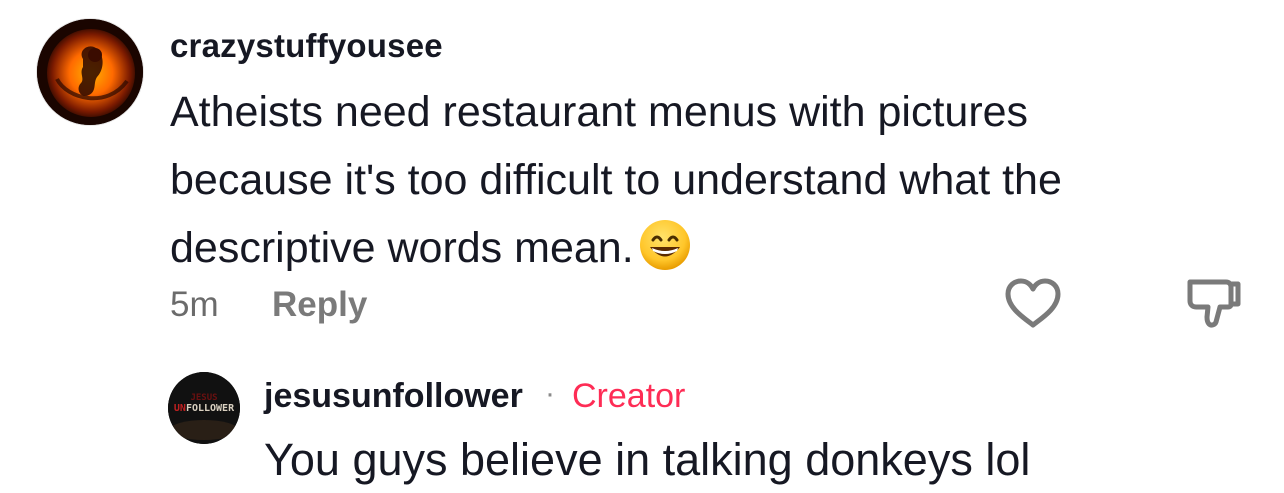 The height and width of the screenshot is (493, 1284). I want to click on creator-badge: Creator, so click(629, 396).